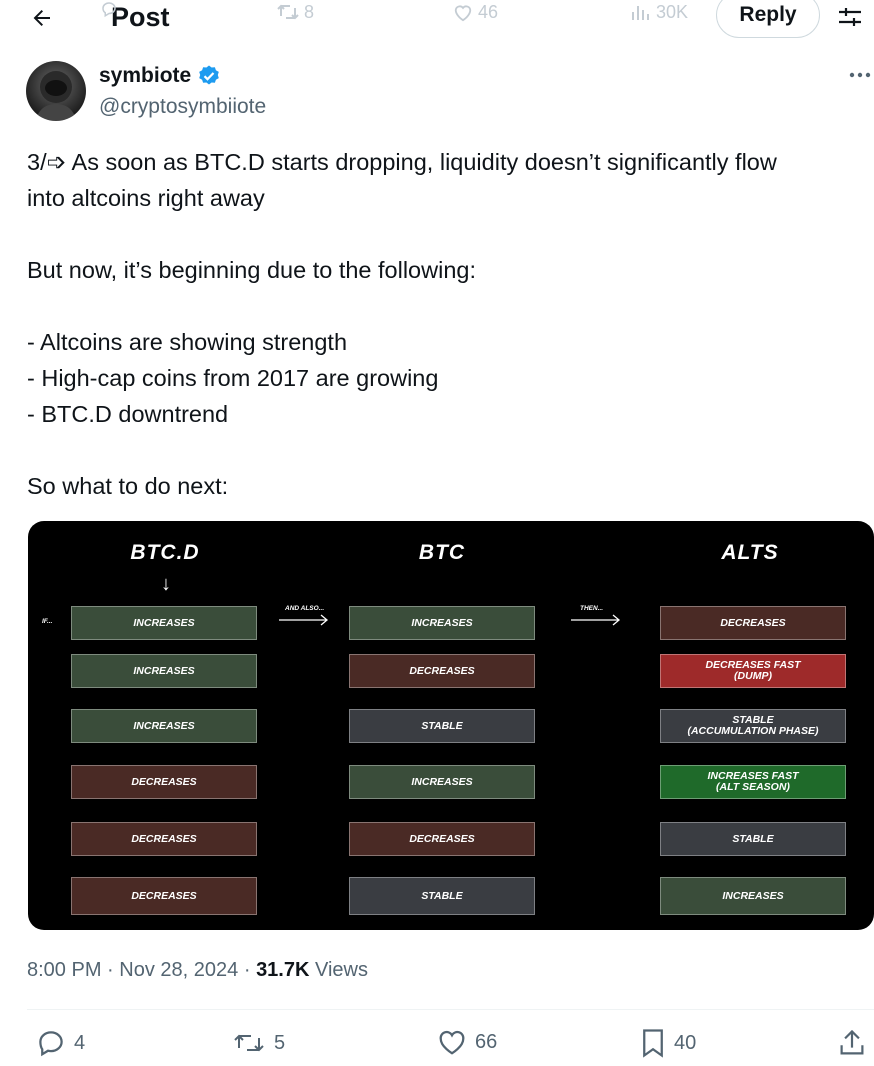  What do you see at coordinates (668, 1043) in the screenshot?
I see `bookmark-action: 40` at bounding box center [668, 1043].